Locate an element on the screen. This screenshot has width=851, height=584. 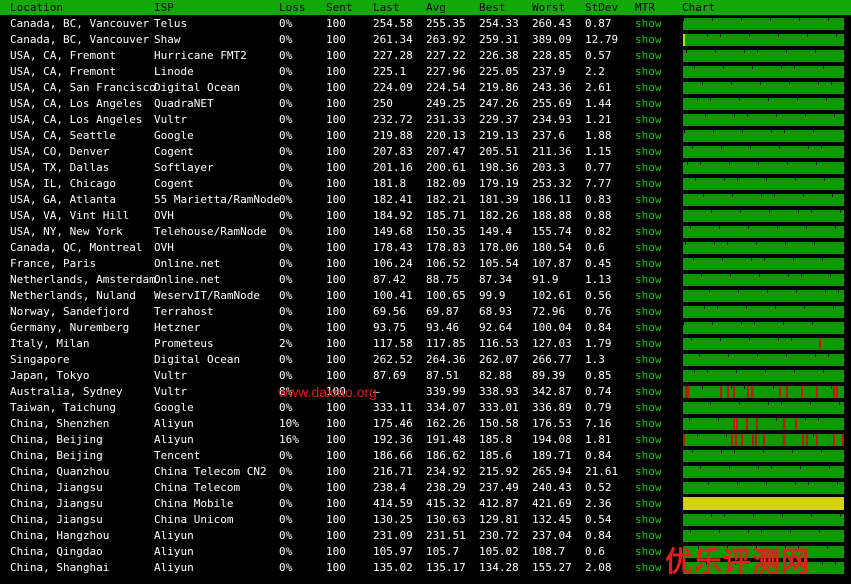
avg-cell: 224.54 is located at coordinates (446, 87).